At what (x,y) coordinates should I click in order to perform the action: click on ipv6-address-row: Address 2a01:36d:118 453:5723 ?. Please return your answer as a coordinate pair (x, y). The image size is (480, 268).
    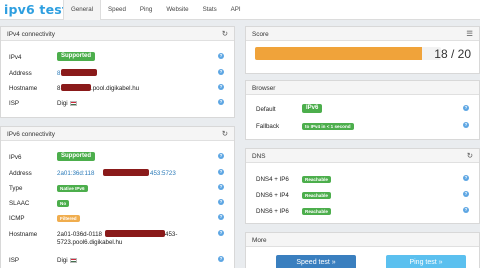
    Looking at the image, I should click on (117, 173).